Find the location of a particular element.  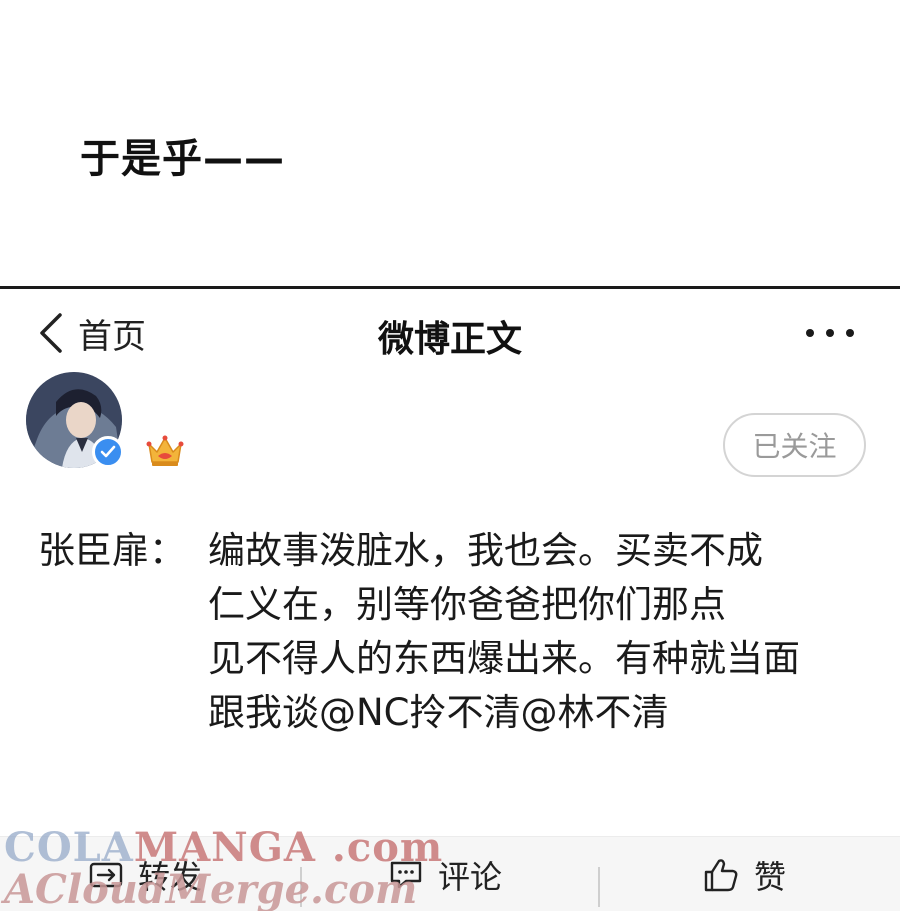

follow-button: 已关注 is located at coordinates (794, 445).